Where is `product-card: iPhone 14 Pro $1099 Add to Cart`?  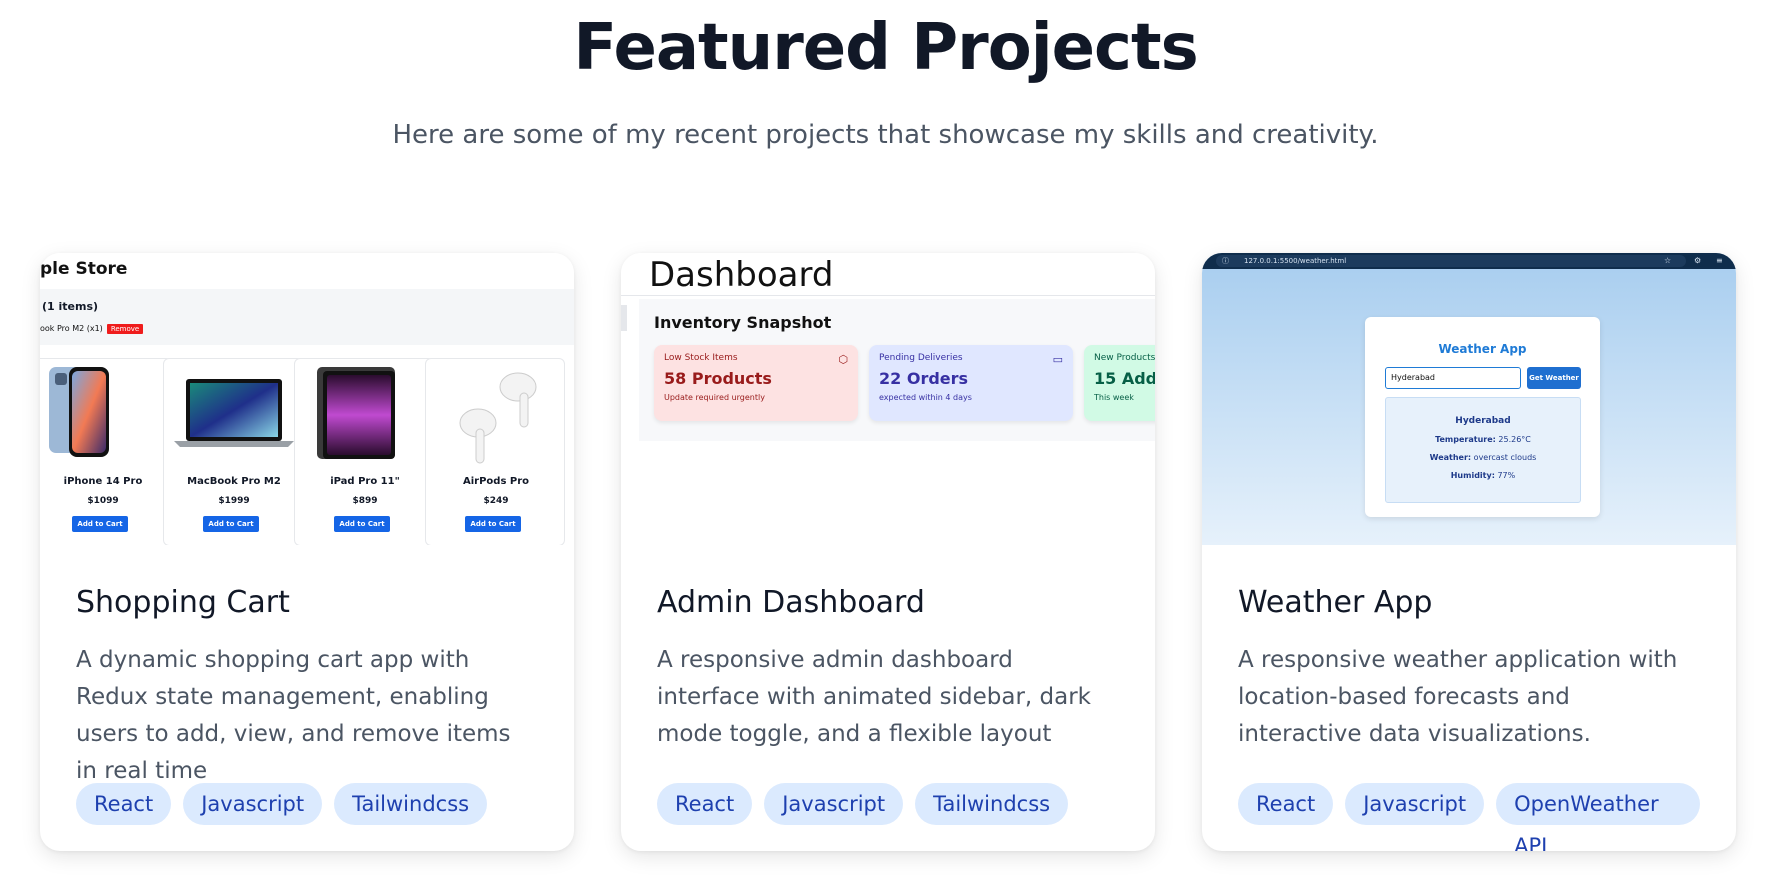
product-card: iPhone 14 Pro $1099 Add to Cart is located at coordinates (106, 451).